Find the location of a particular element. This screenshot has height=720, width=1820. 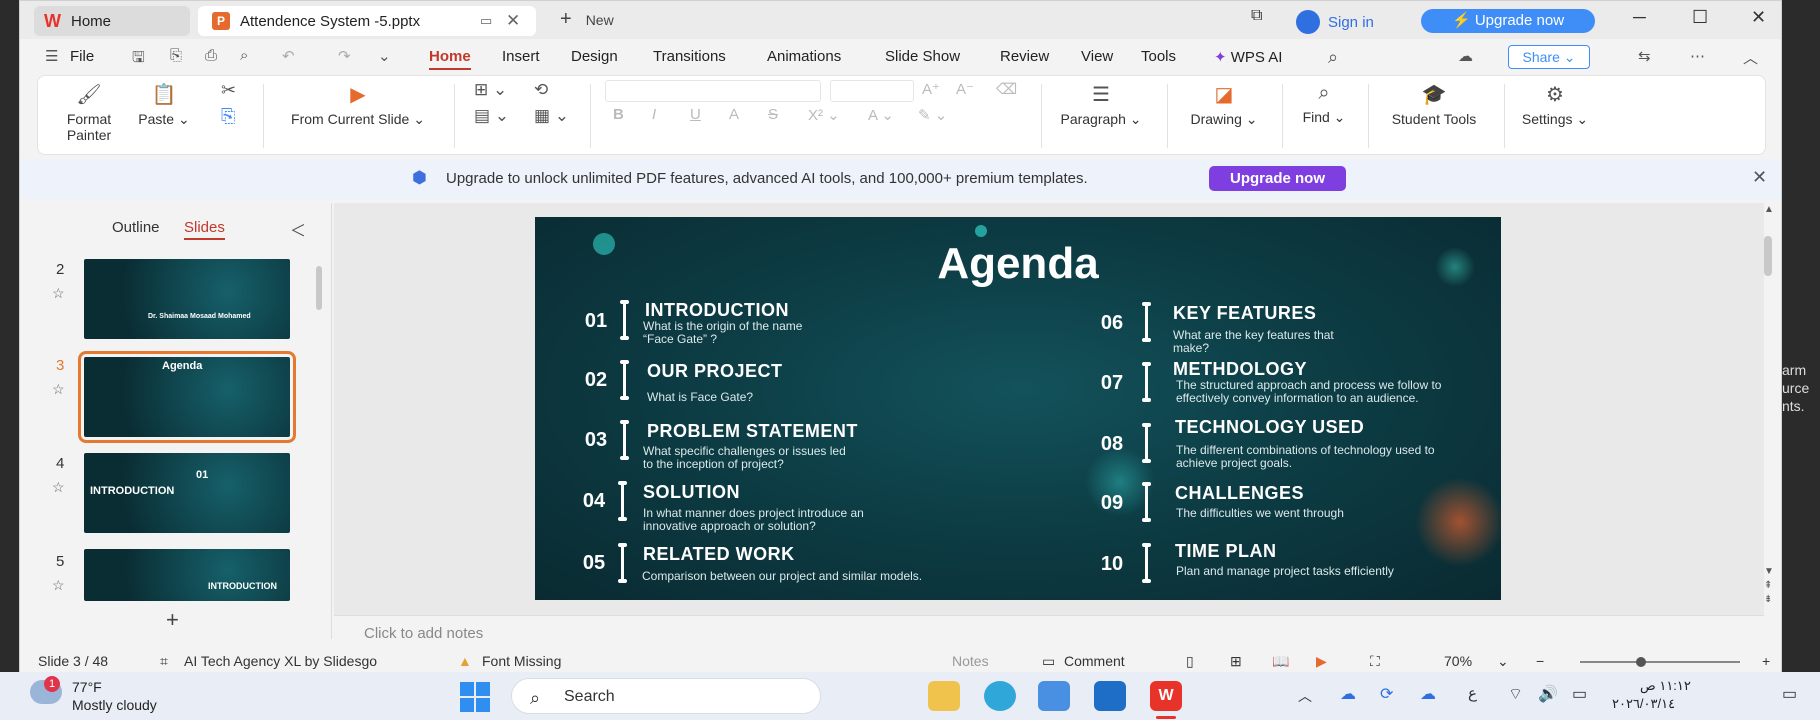

slide-sorter-icon: ⊞ is located at coordinates (1236, 661).